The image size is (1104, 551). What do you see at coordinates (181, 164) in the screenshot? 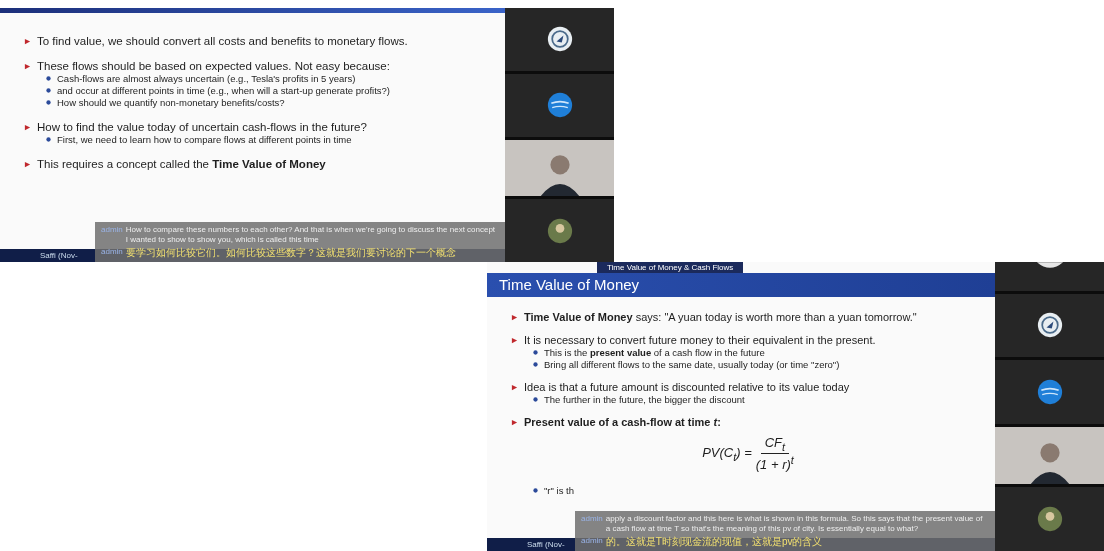
I see `bullet-text: This requires a concept called the Time Value of Money` at bounding box center [181, 164].